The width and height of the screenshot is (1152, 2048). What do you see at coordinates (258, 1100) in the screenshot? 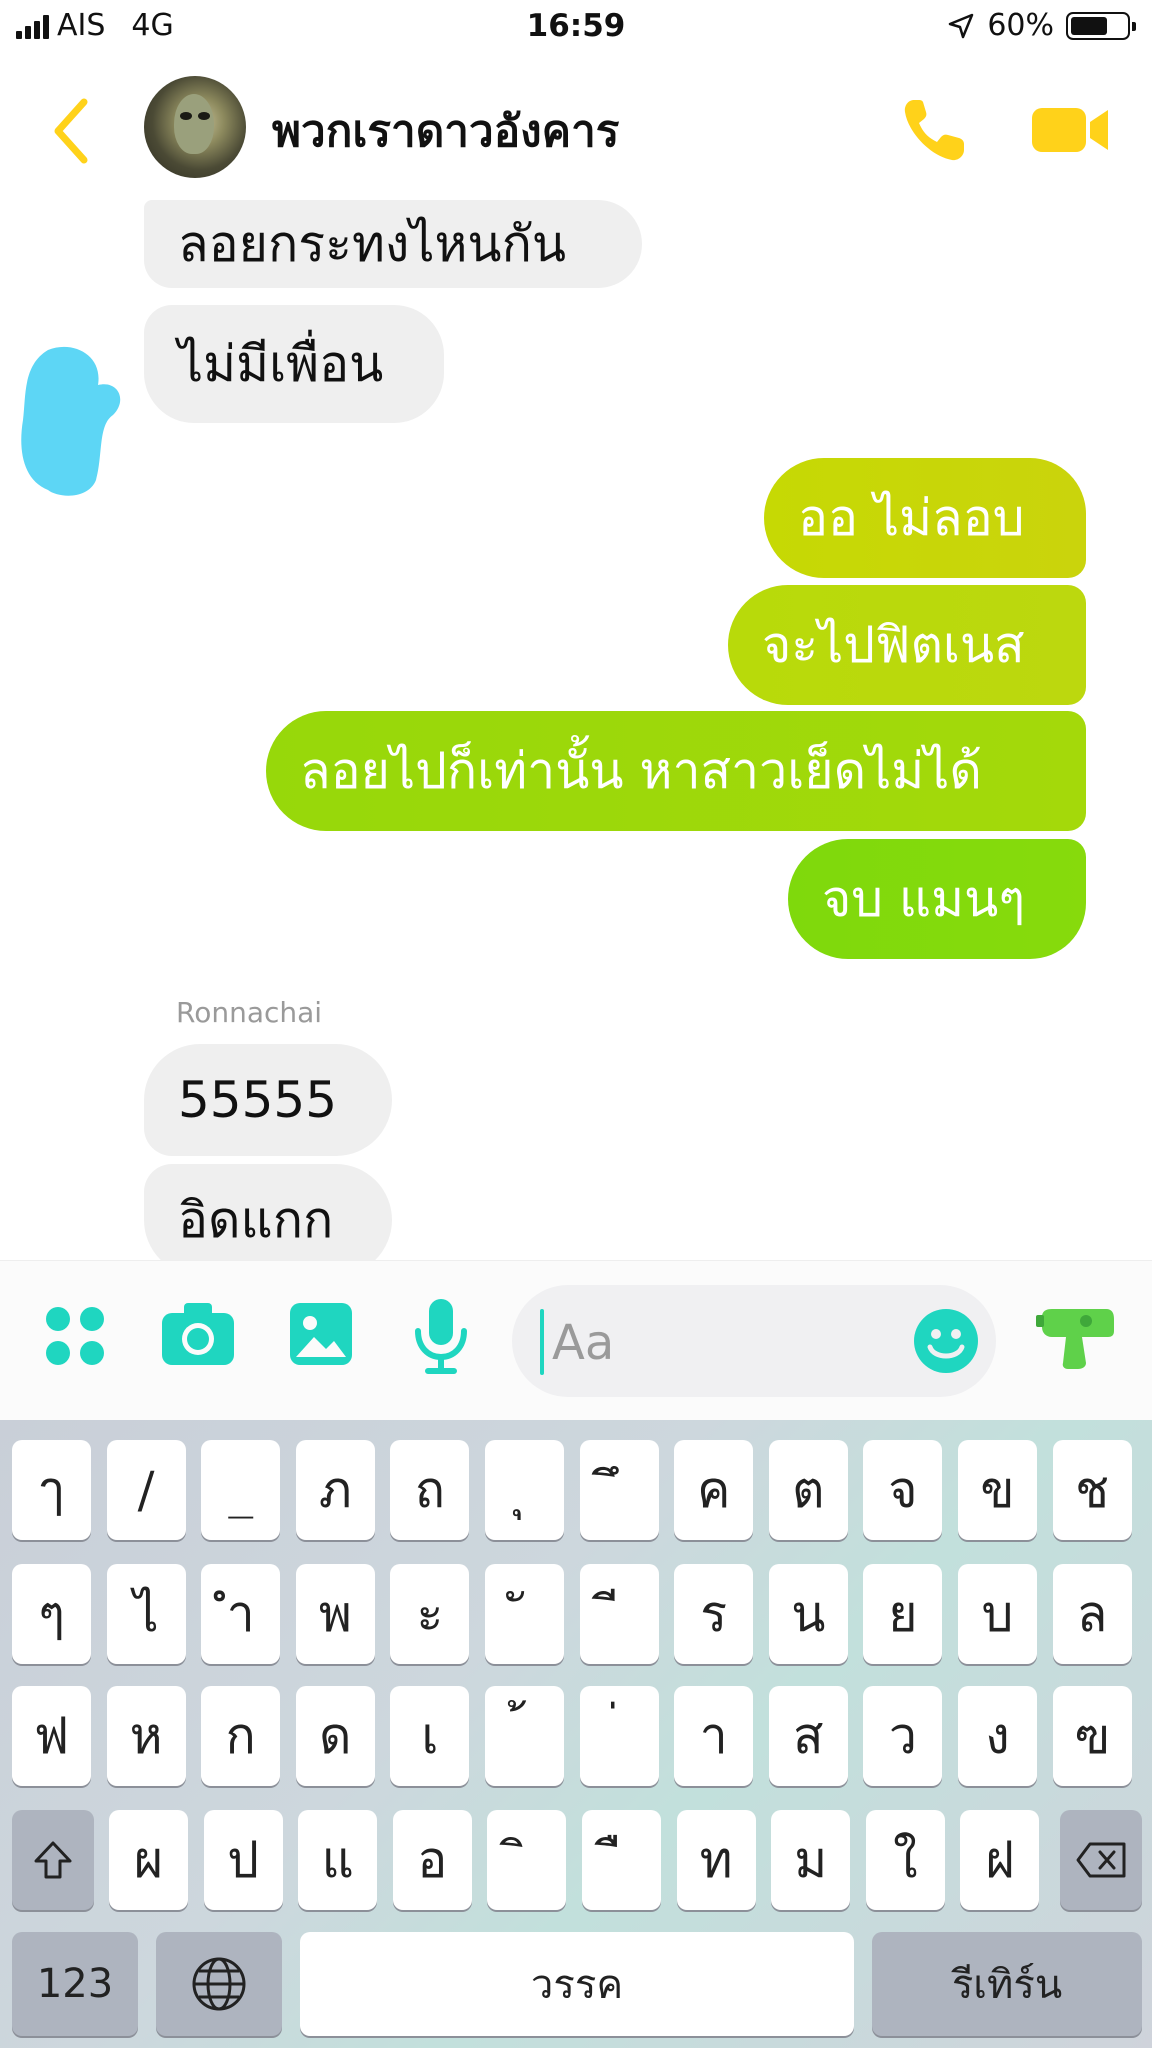
I see `message-text: 55555` at bounding box center [258, 1100].